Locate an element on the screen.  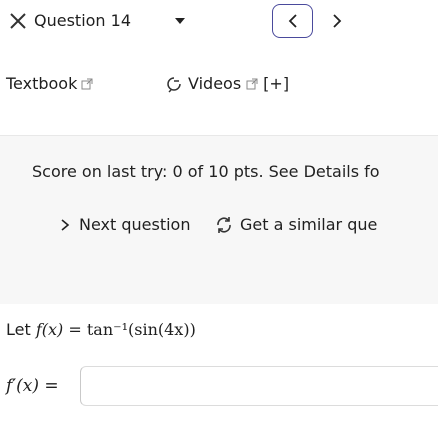
close-icon is located at coordinates (18, 21).